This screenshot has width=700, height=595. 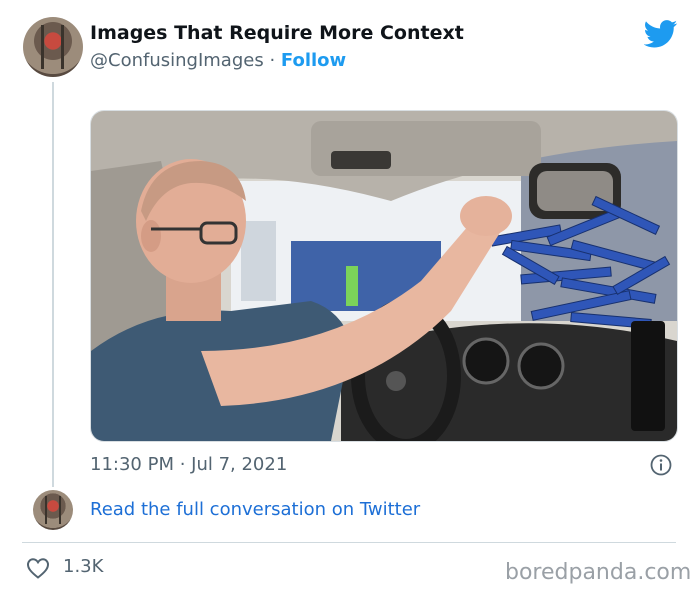 I want to click on author-handle-row: @ConfusingImages · Follow, so click(x=218, y=60).